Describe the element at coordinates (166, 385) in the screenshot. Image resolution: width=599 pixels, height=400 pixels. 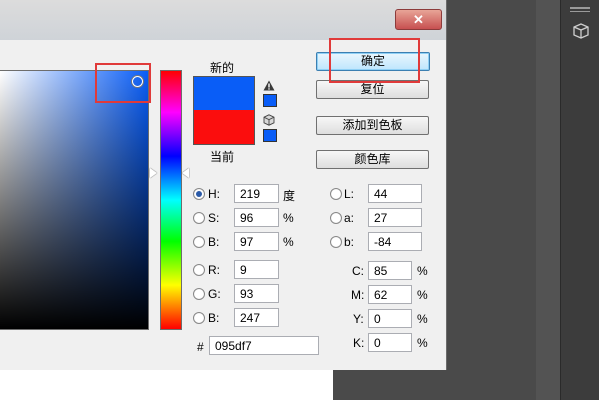
I see `document-canvas` at that location.